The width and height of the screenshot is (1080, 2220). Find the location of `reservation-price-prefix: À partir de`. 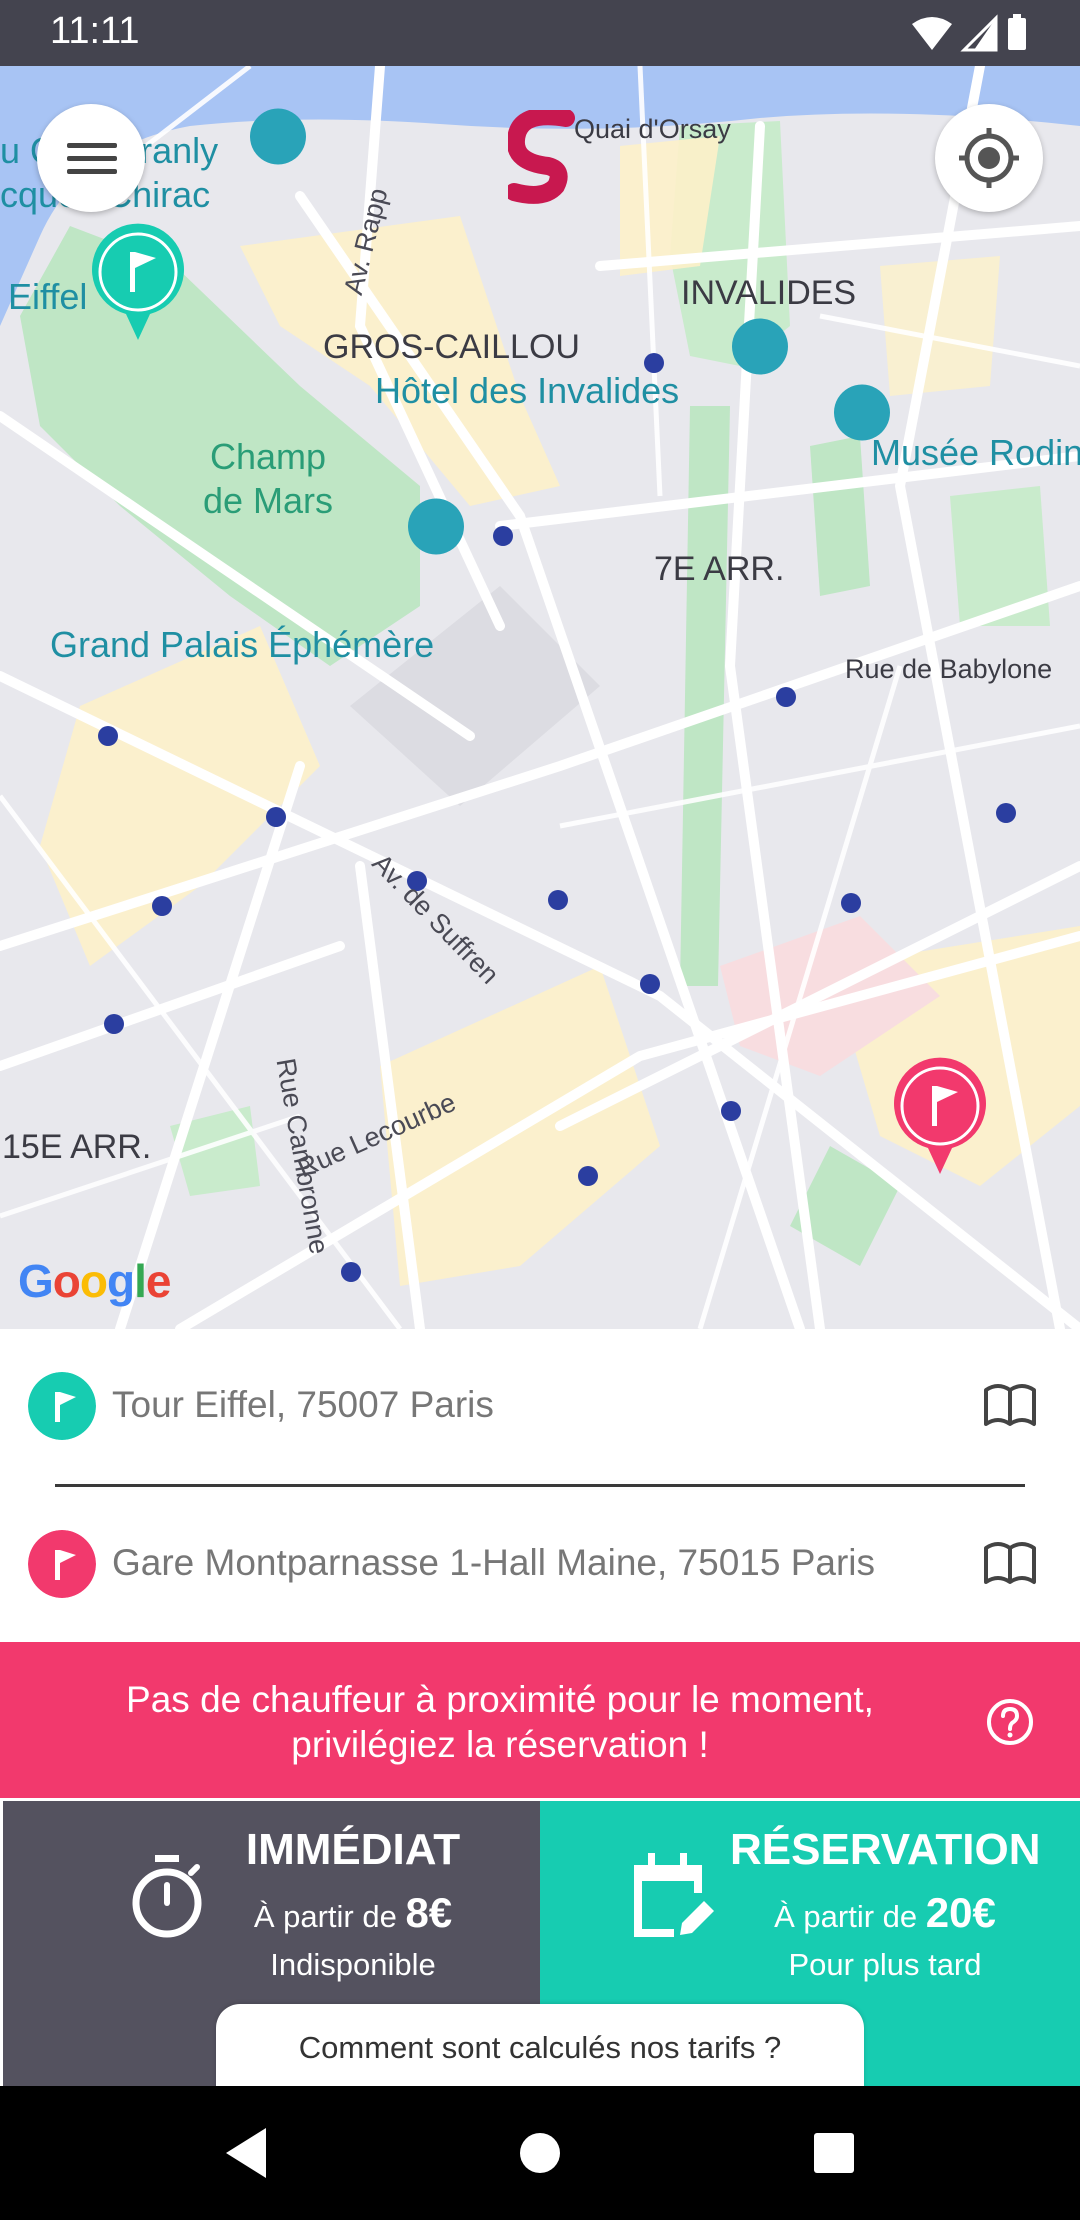

reservation-price-prefix: À partir de is located at coordinates (846, 1916).